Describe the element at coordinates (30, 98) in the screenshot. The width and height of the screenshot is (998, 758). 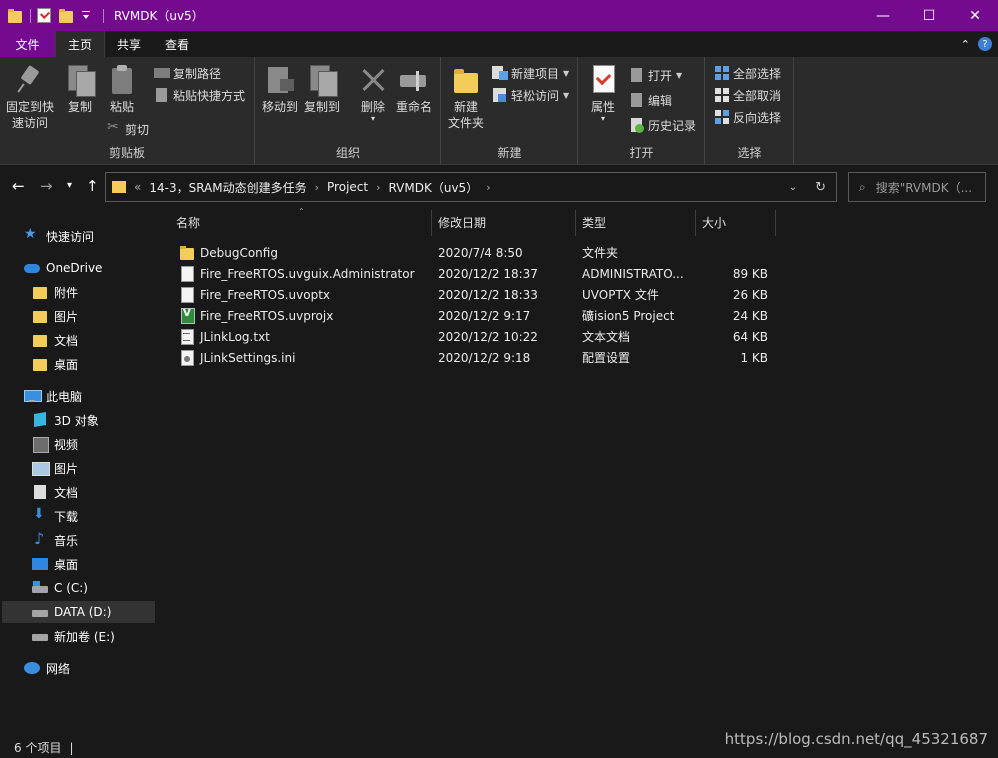
I see `pin-to-quick-access-button: 固定到快 速访问` at that location.